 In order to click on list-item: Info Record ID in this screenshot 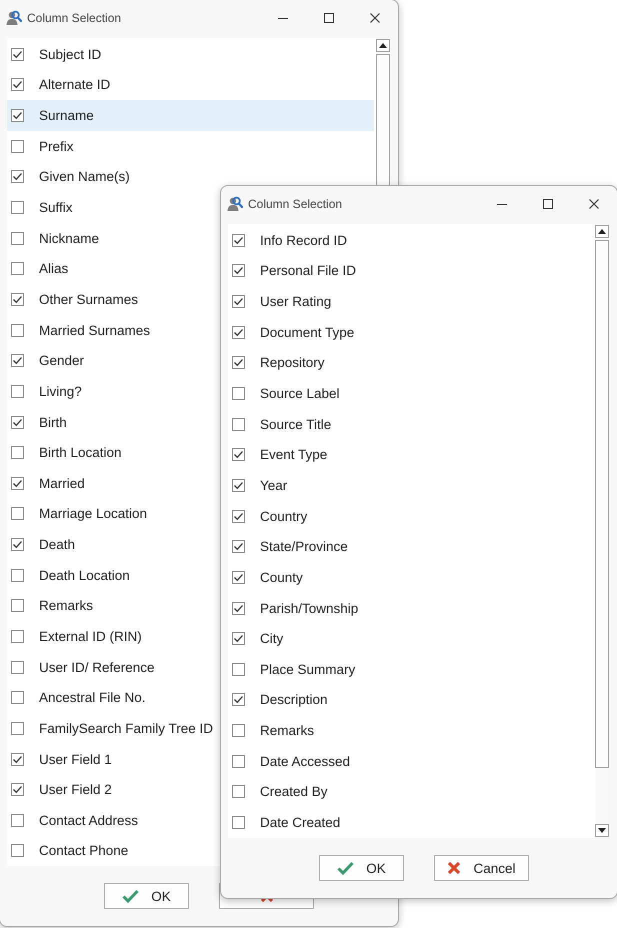, I will do `click(410, 240)`.